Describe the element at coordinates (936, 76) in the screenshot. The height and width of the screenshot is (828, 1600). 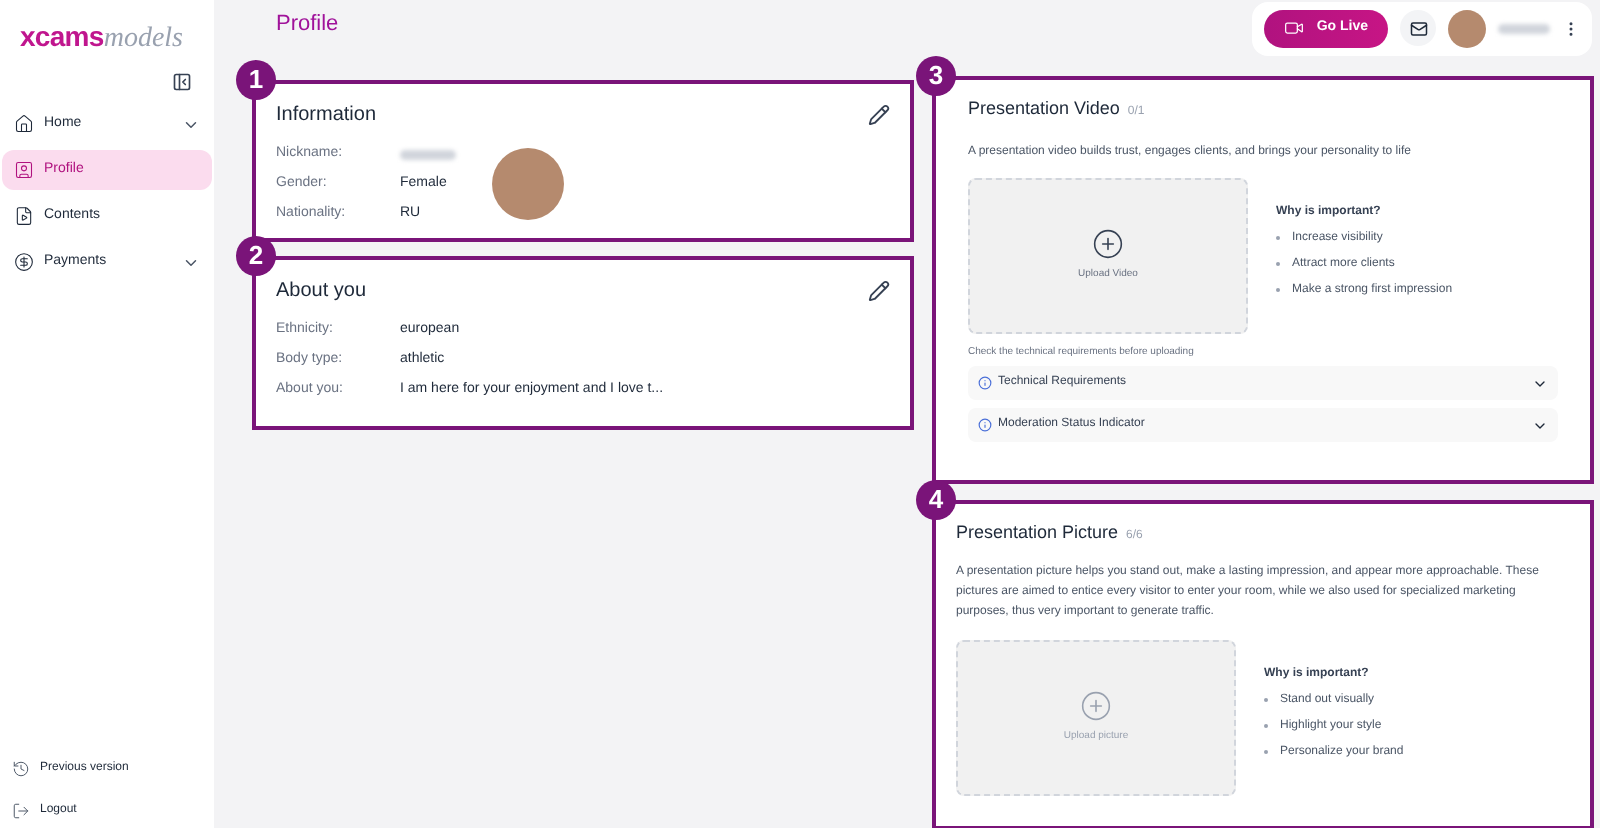
I see `annotation-badge: 3` at that location.